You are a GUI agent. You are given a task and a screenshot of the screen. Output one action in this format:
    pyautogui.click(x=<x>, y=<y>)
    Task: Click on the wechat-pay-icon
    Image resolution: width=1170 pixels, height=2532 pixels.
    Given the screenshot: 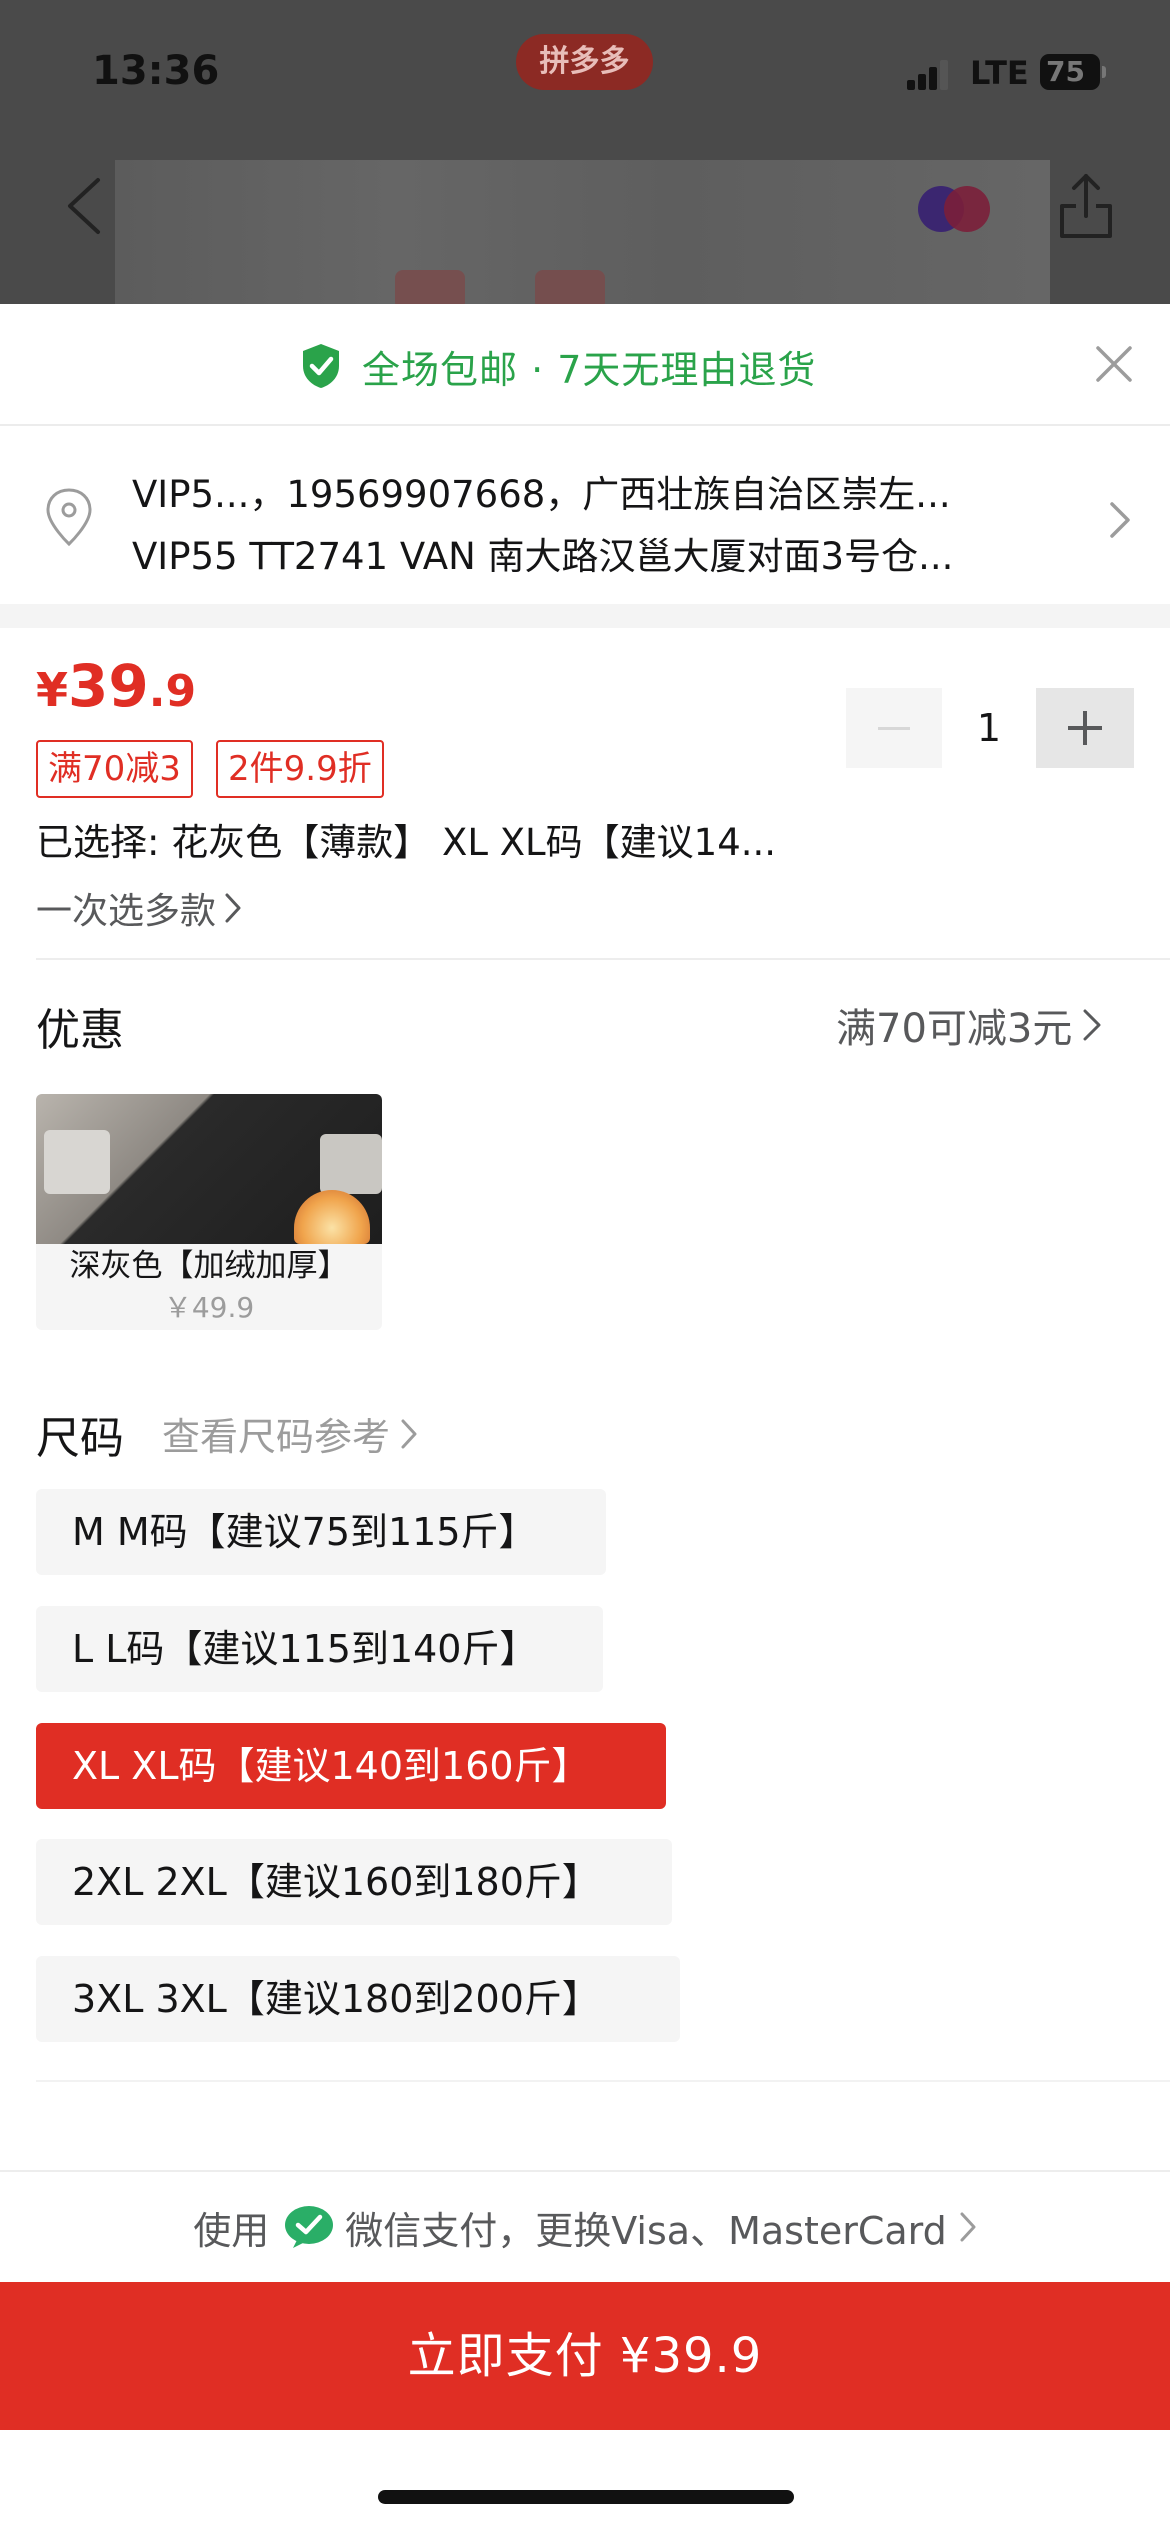 What is the action you would take?
    pyautogui.click(x=309, y=2227)
    